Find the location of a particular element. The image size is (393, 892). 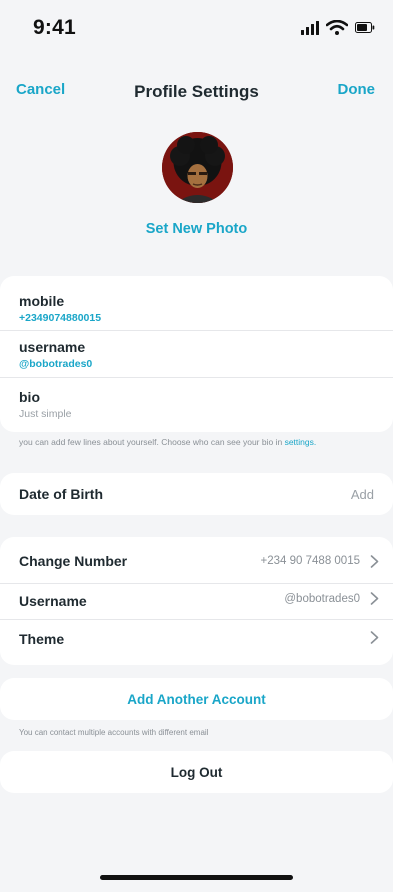

date-of-birth-label: Date of Birth is located at coordinates (61, 494).